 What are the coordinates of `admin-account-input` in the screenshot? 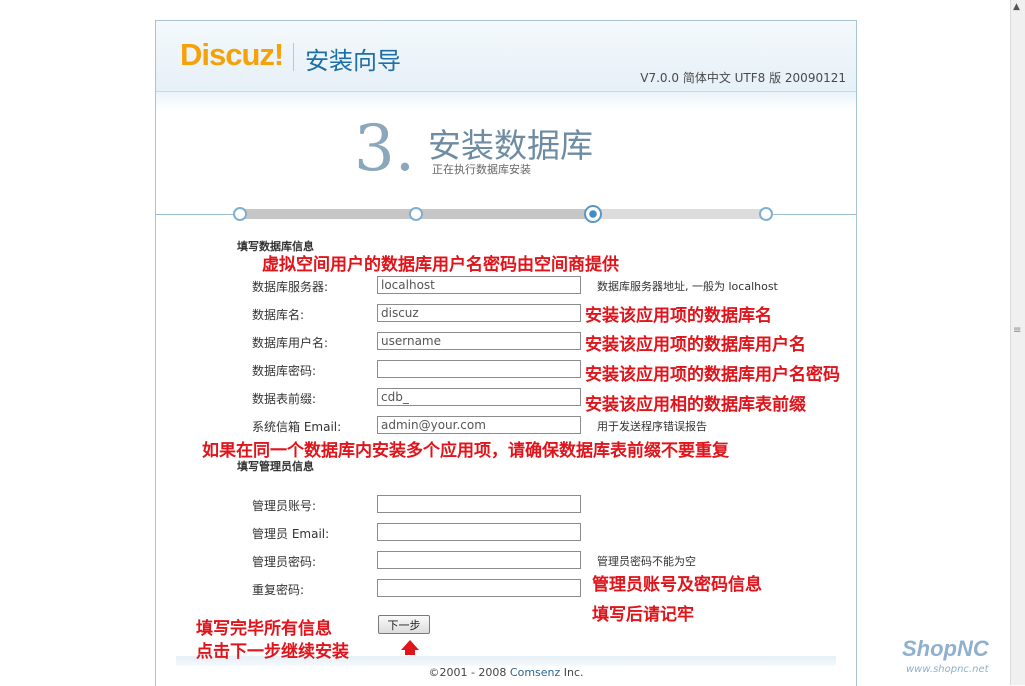 It's located at (479, 504).